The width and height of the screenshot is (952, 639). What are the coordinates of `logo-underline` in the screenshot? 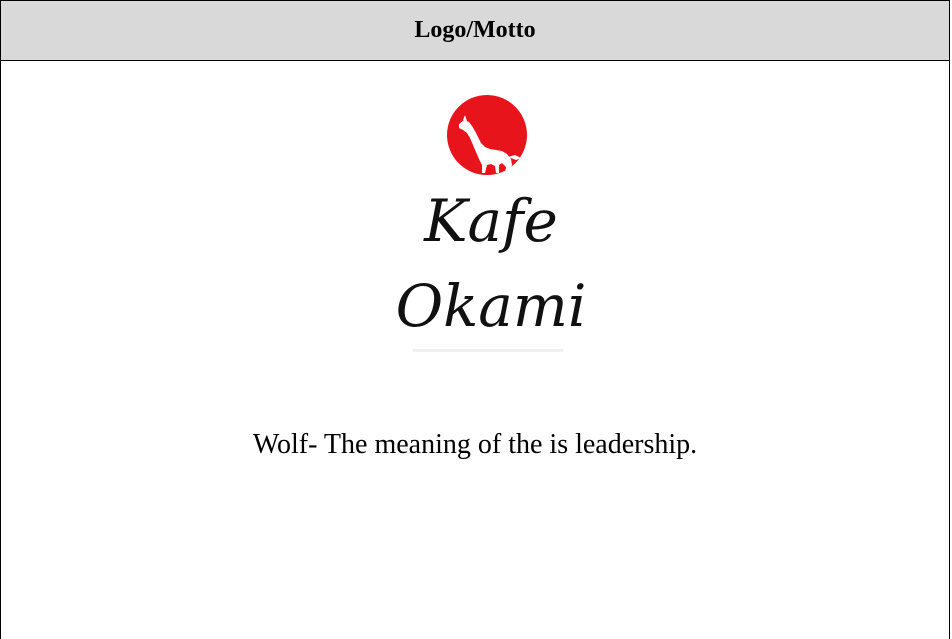 It's located at (488, 350).